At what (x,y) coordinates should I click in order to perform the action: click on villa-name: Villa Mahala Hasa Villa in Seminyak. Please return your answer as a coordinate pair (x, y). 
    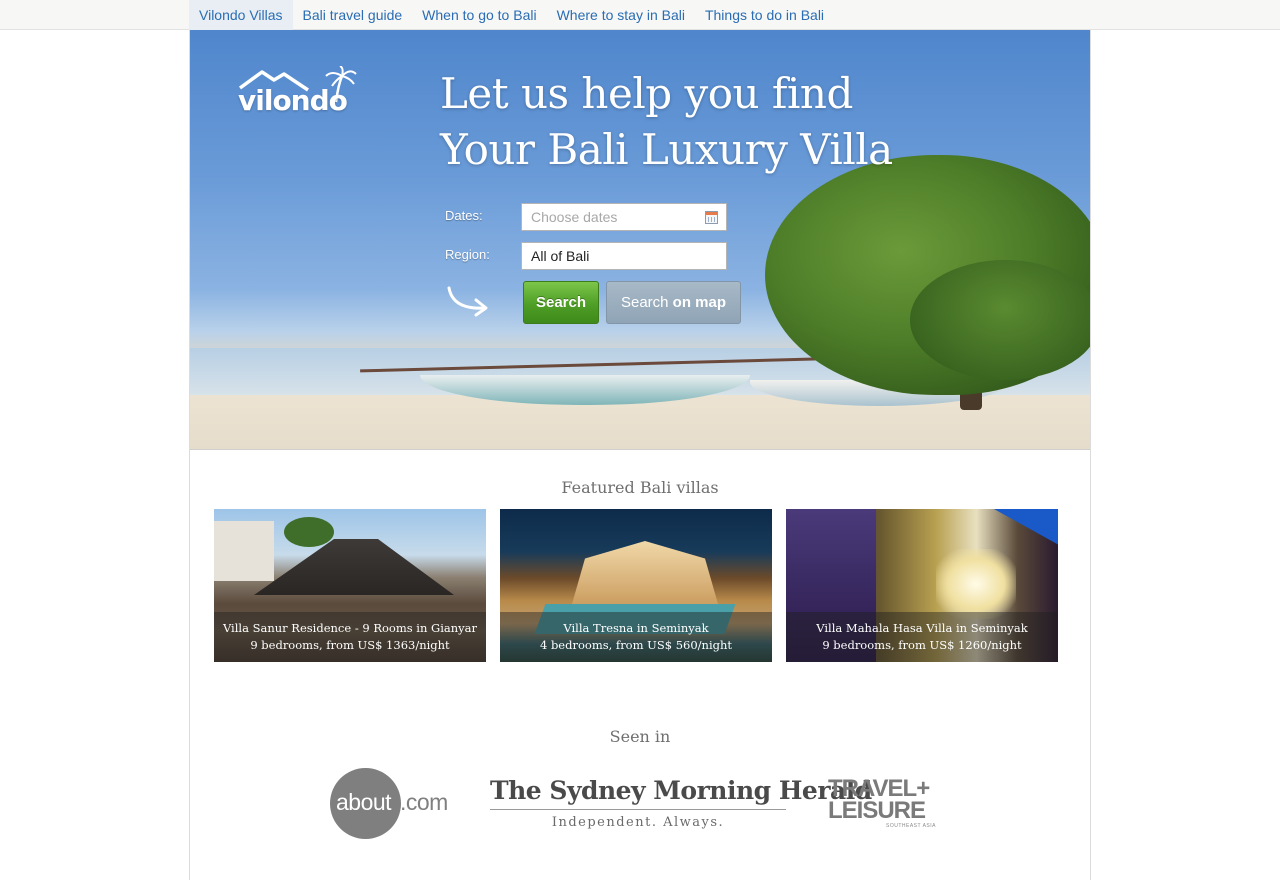
    Looking at the image, I should click on (922, 628).